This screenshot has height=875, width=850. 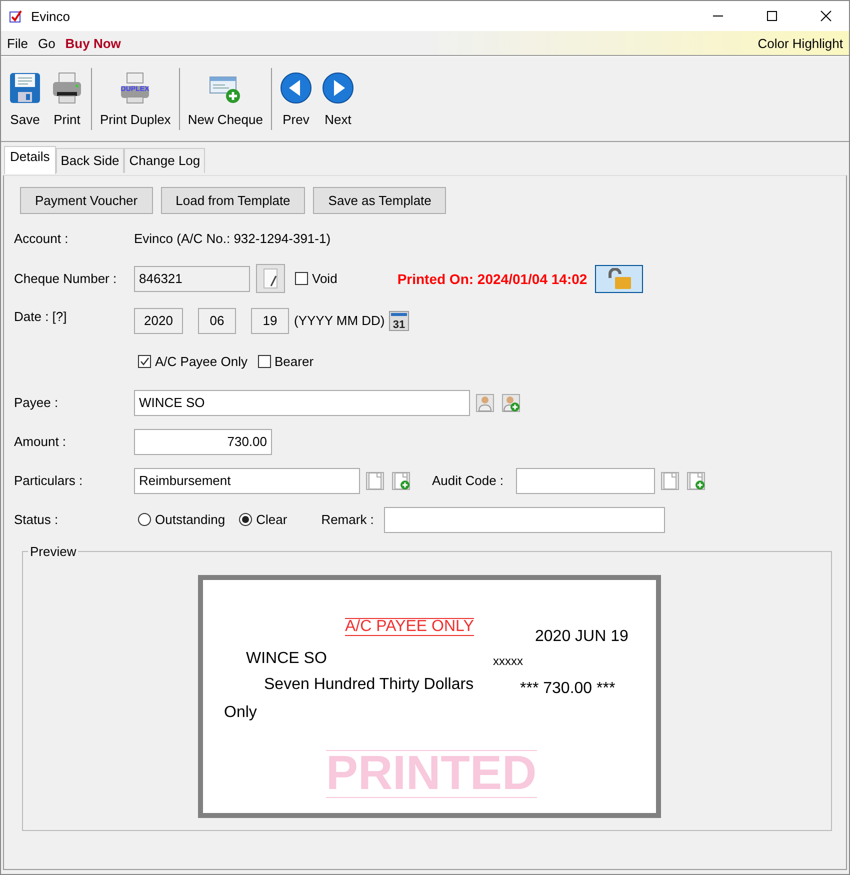 I want to click on field-label: Amount :, so click(x=41, y=441).